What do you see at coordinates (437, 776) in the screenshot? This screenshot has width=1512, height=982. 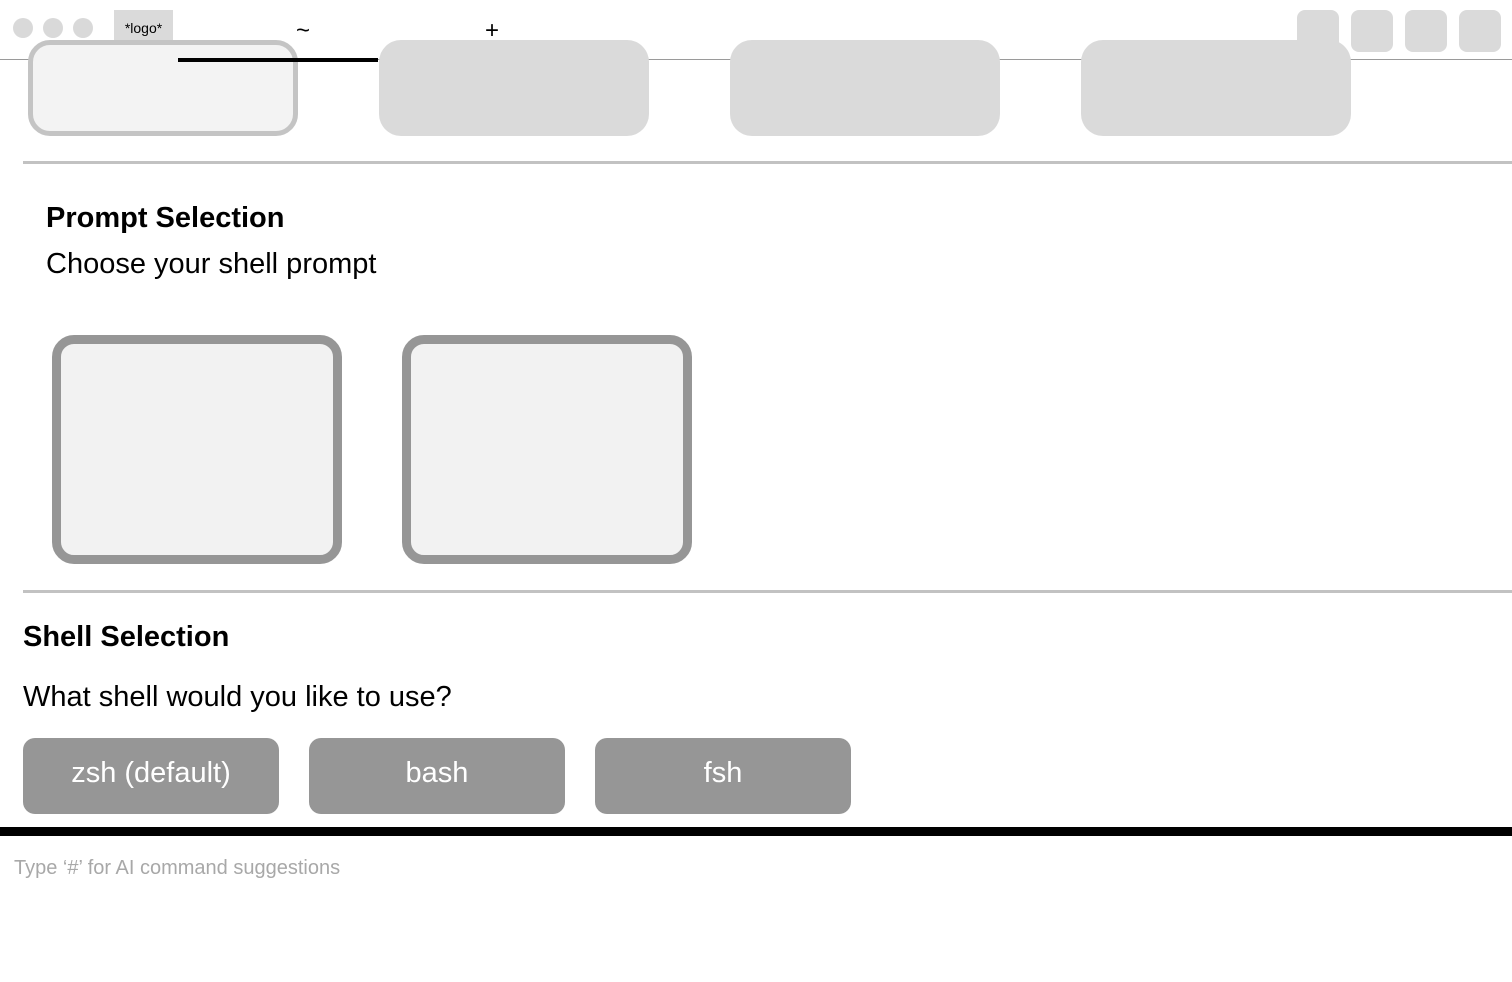 I see `shell-option-bash-button: bash` at bounding box center [437, 776].